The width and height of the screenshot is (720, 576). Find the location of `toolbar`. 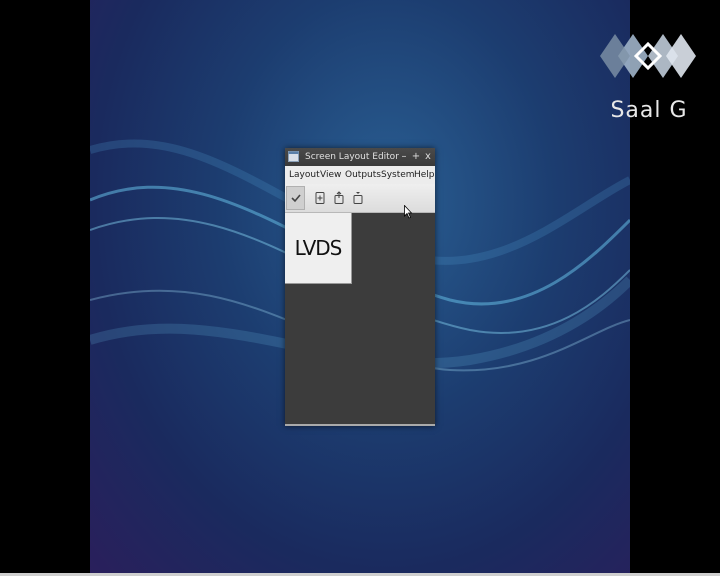

toolbar is located at coordinates (360, 198).